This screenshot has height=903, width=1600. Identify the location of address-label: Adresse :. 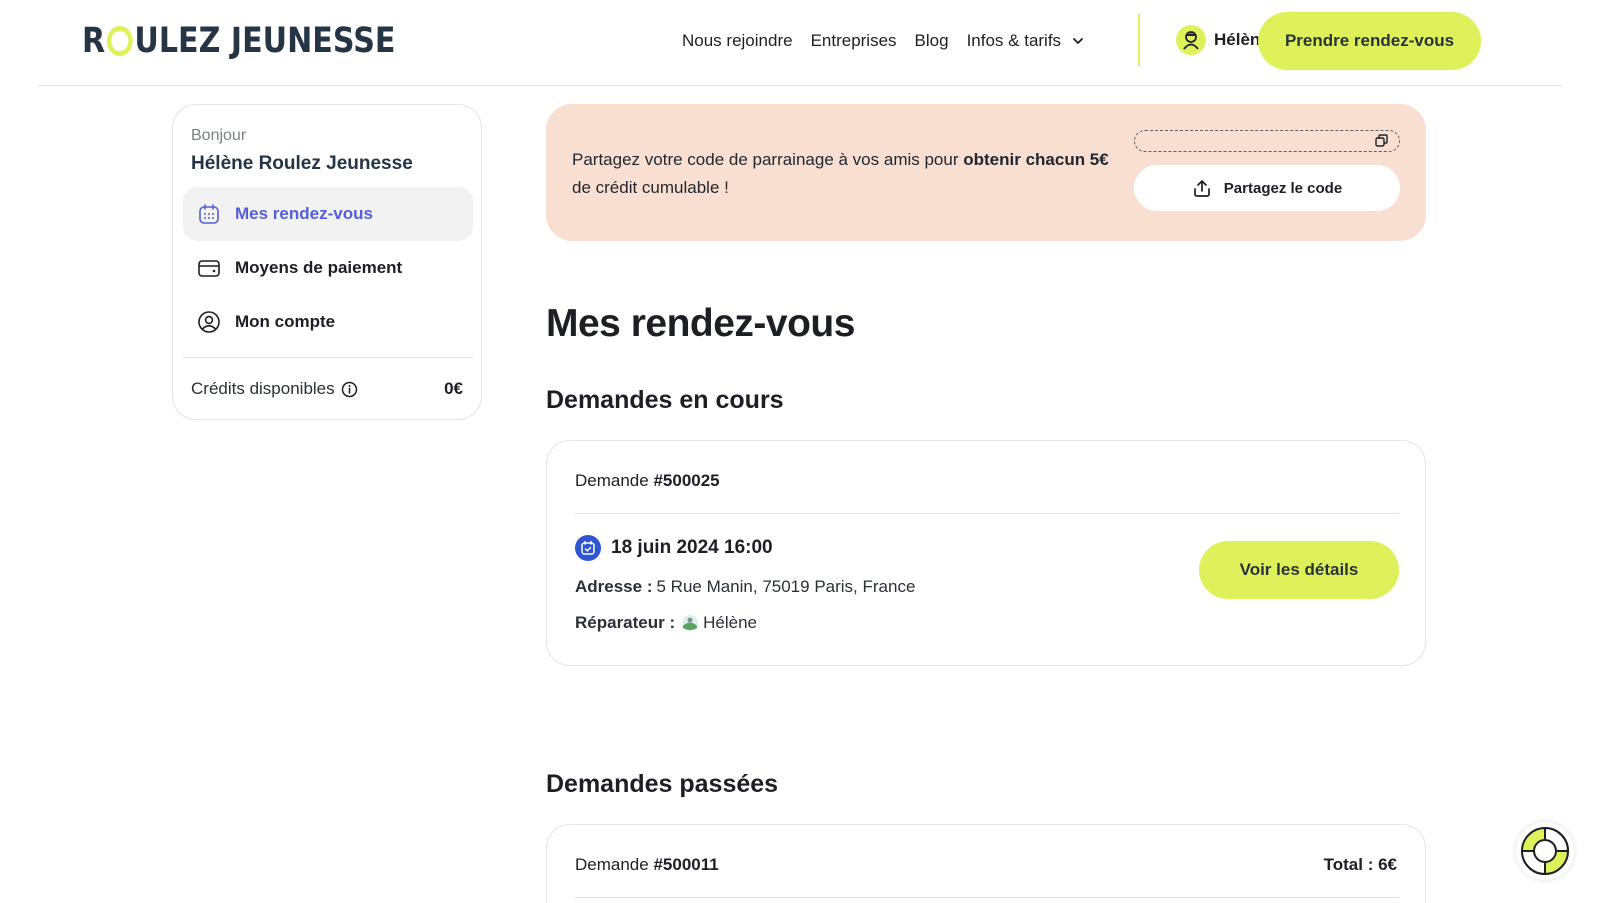
(614, 586).